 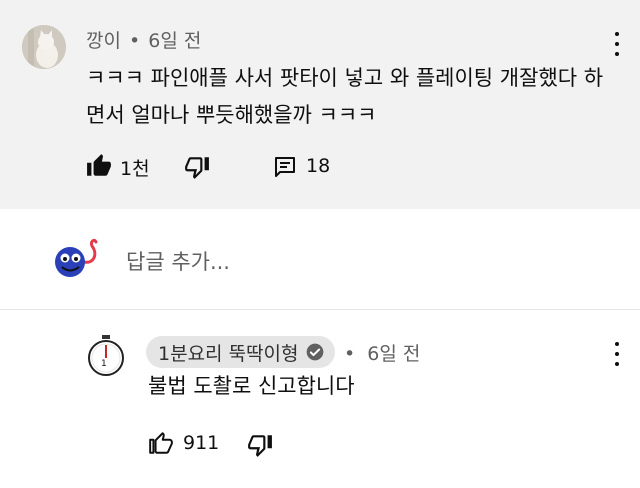 I want to click on reply-count-button, so click(x=285, y=167).